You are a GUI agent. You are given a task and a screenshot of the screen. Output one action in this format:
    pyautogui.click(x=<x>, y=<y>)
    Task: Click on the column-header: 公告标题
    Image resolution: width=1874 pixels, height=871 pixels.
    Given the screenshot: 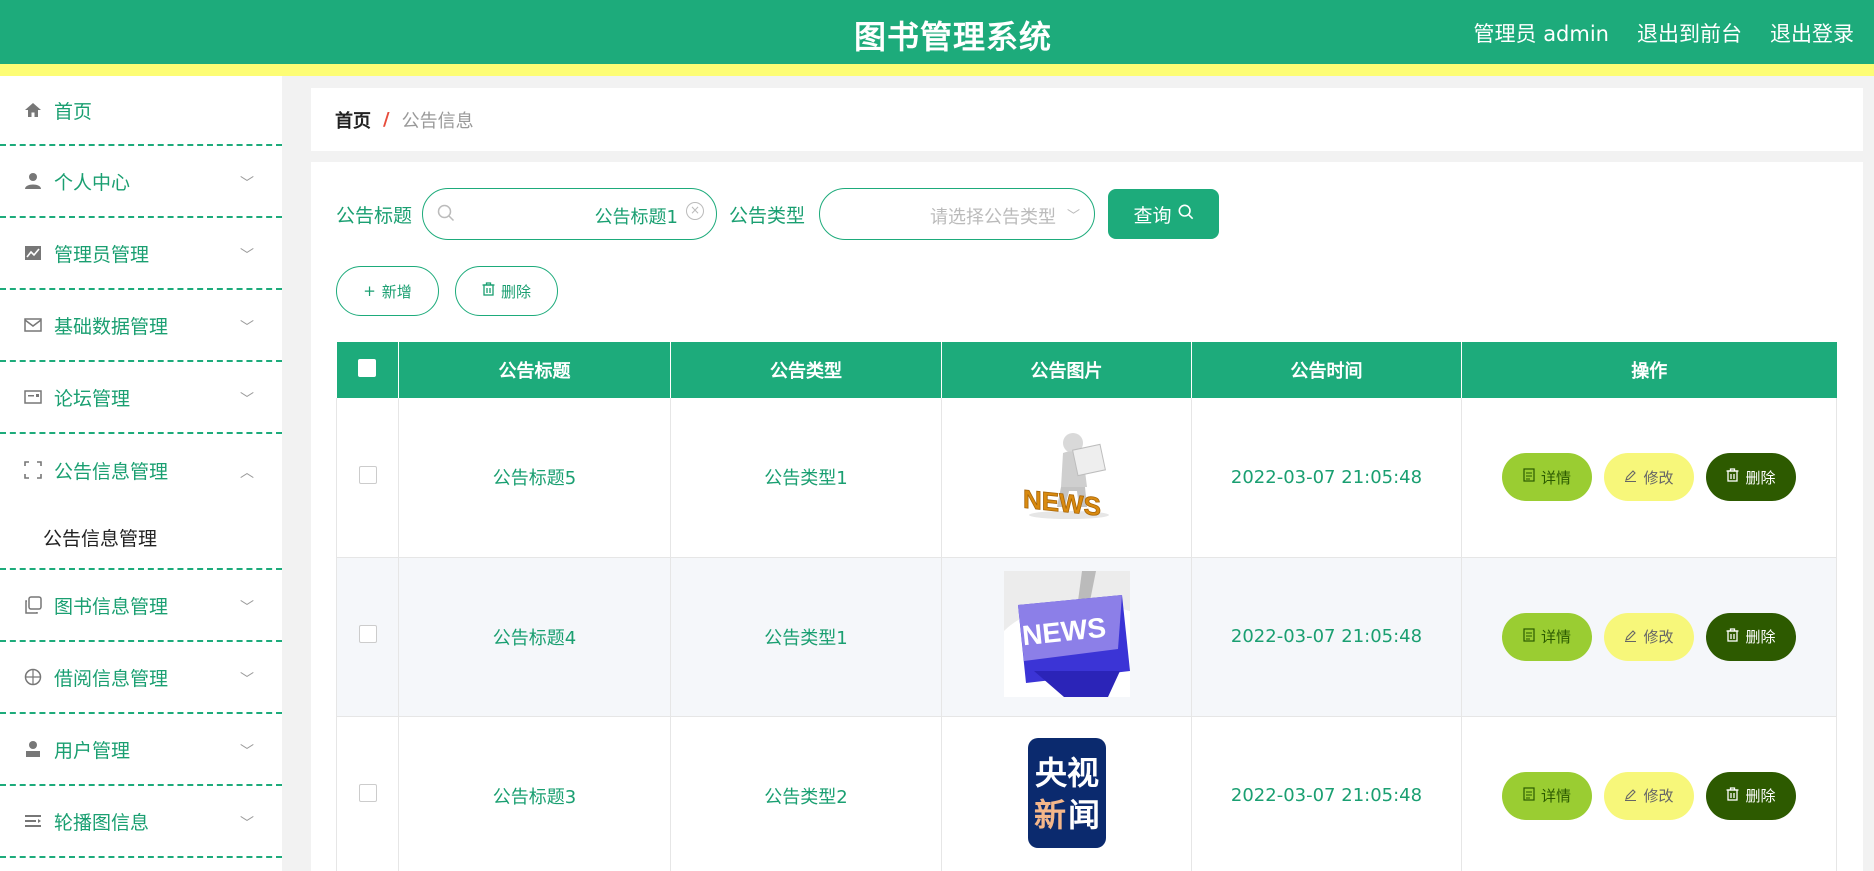 What is the action you would take?
    pyautogui.click(x=534, y=370)
    